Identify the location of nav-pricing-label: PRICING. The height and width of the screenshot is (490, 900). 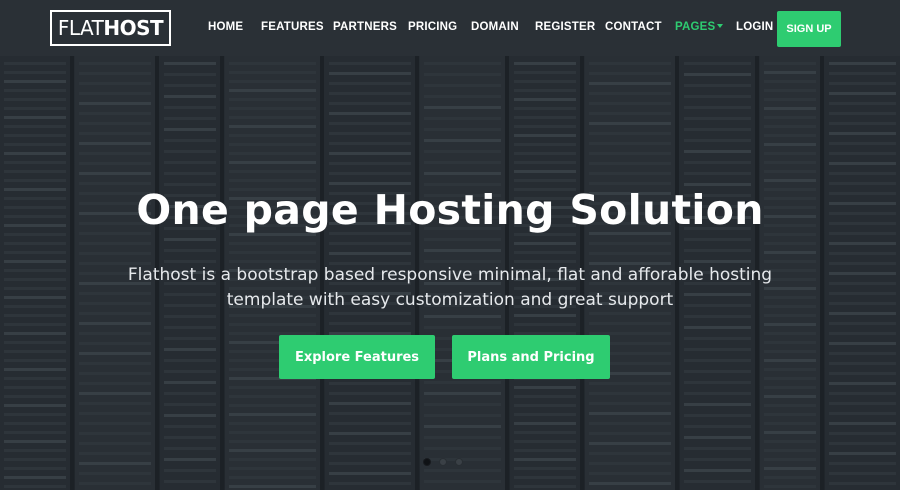
(433, 27).